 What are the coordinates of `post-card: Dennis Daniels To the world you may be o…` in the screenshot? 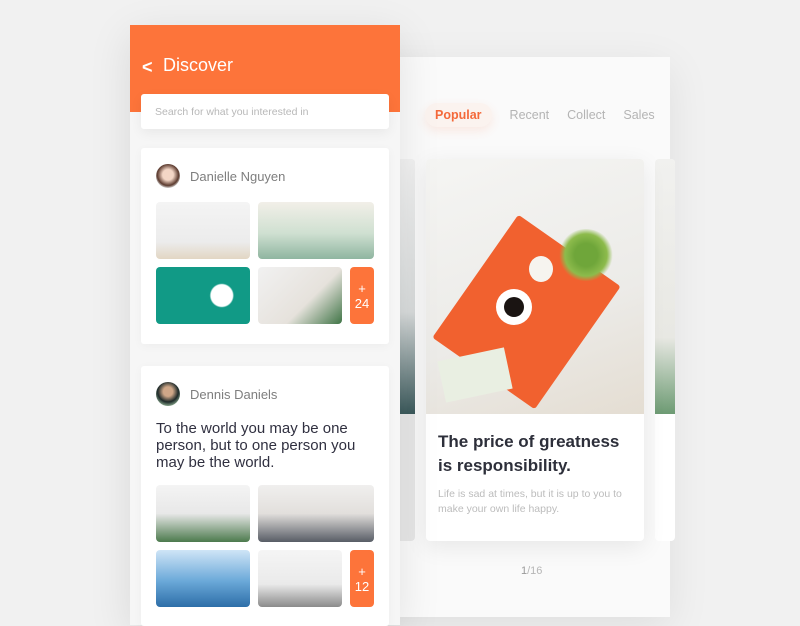 It's located at (265, 496).